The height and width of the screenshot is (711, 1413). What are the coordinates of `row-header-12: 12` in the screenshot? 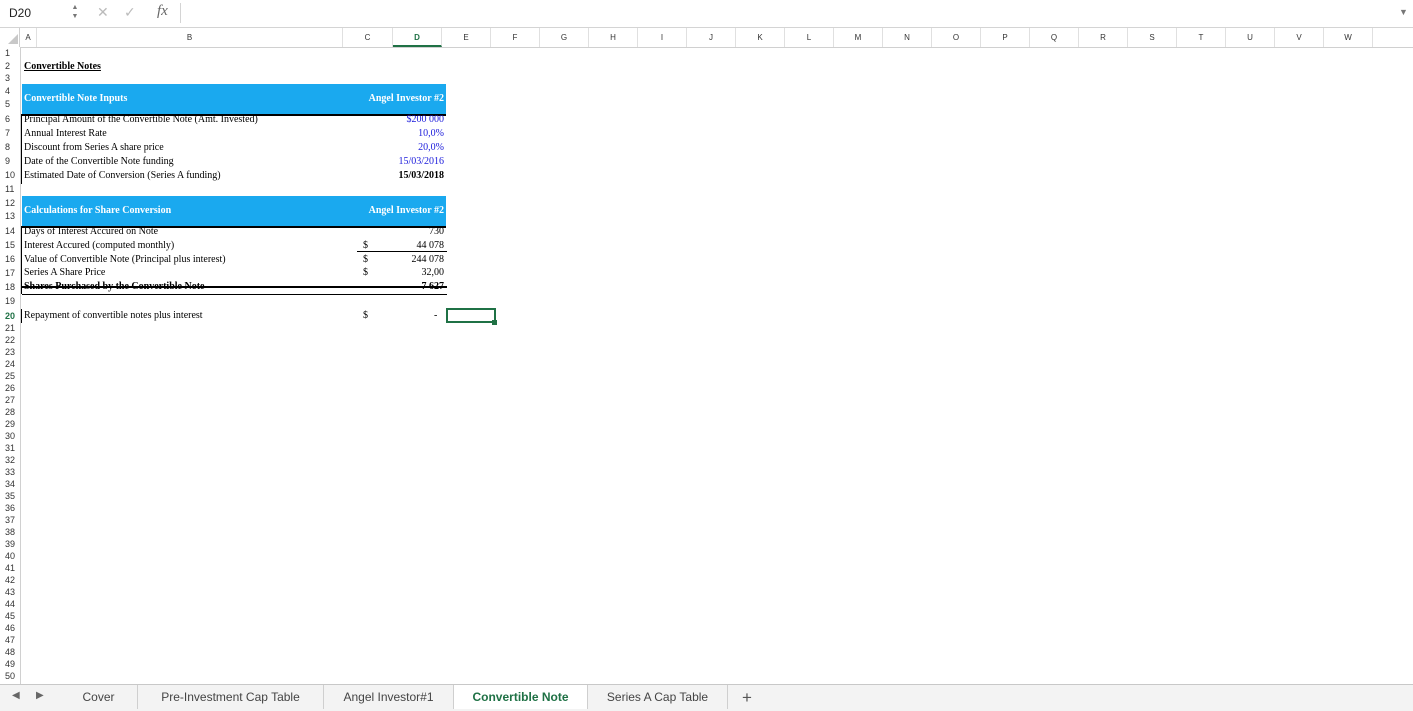 It's located at (9, 203).